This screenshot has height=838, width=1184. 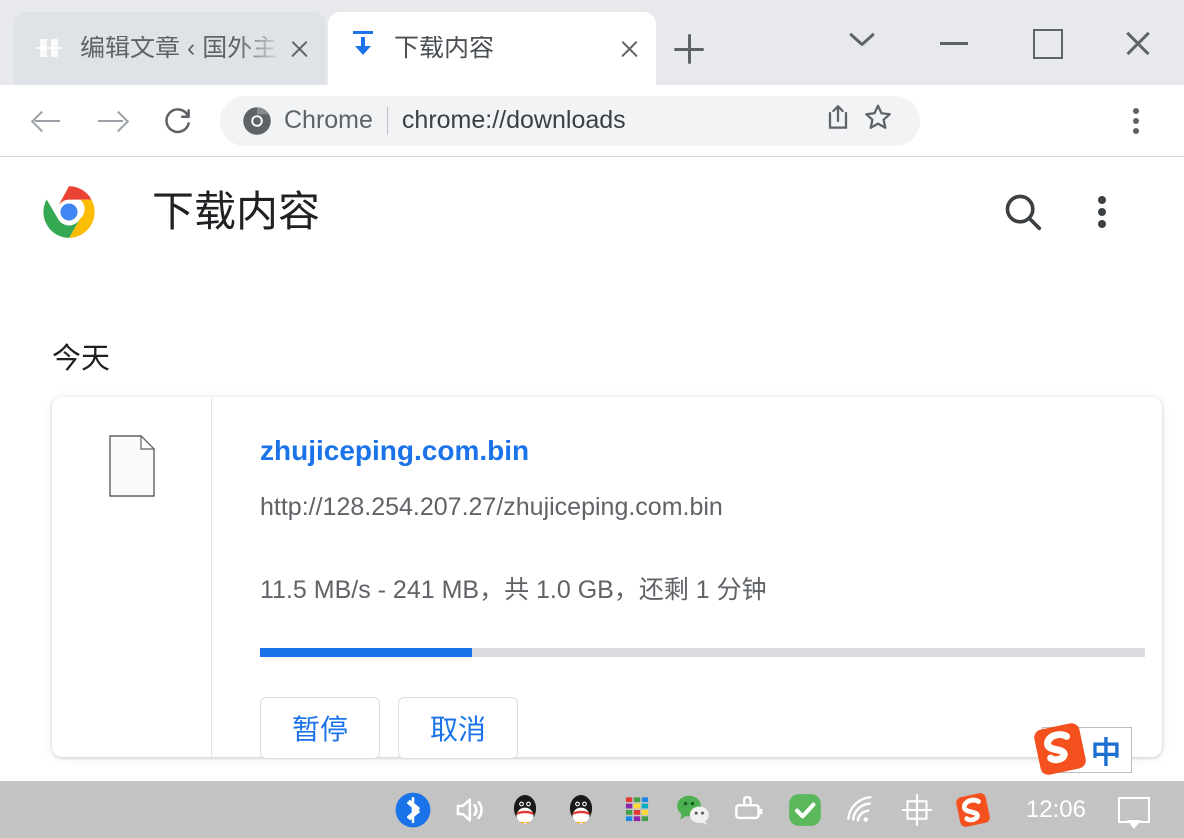 I want to click on tab-title: 下载内容, so click(x=444, y=48).